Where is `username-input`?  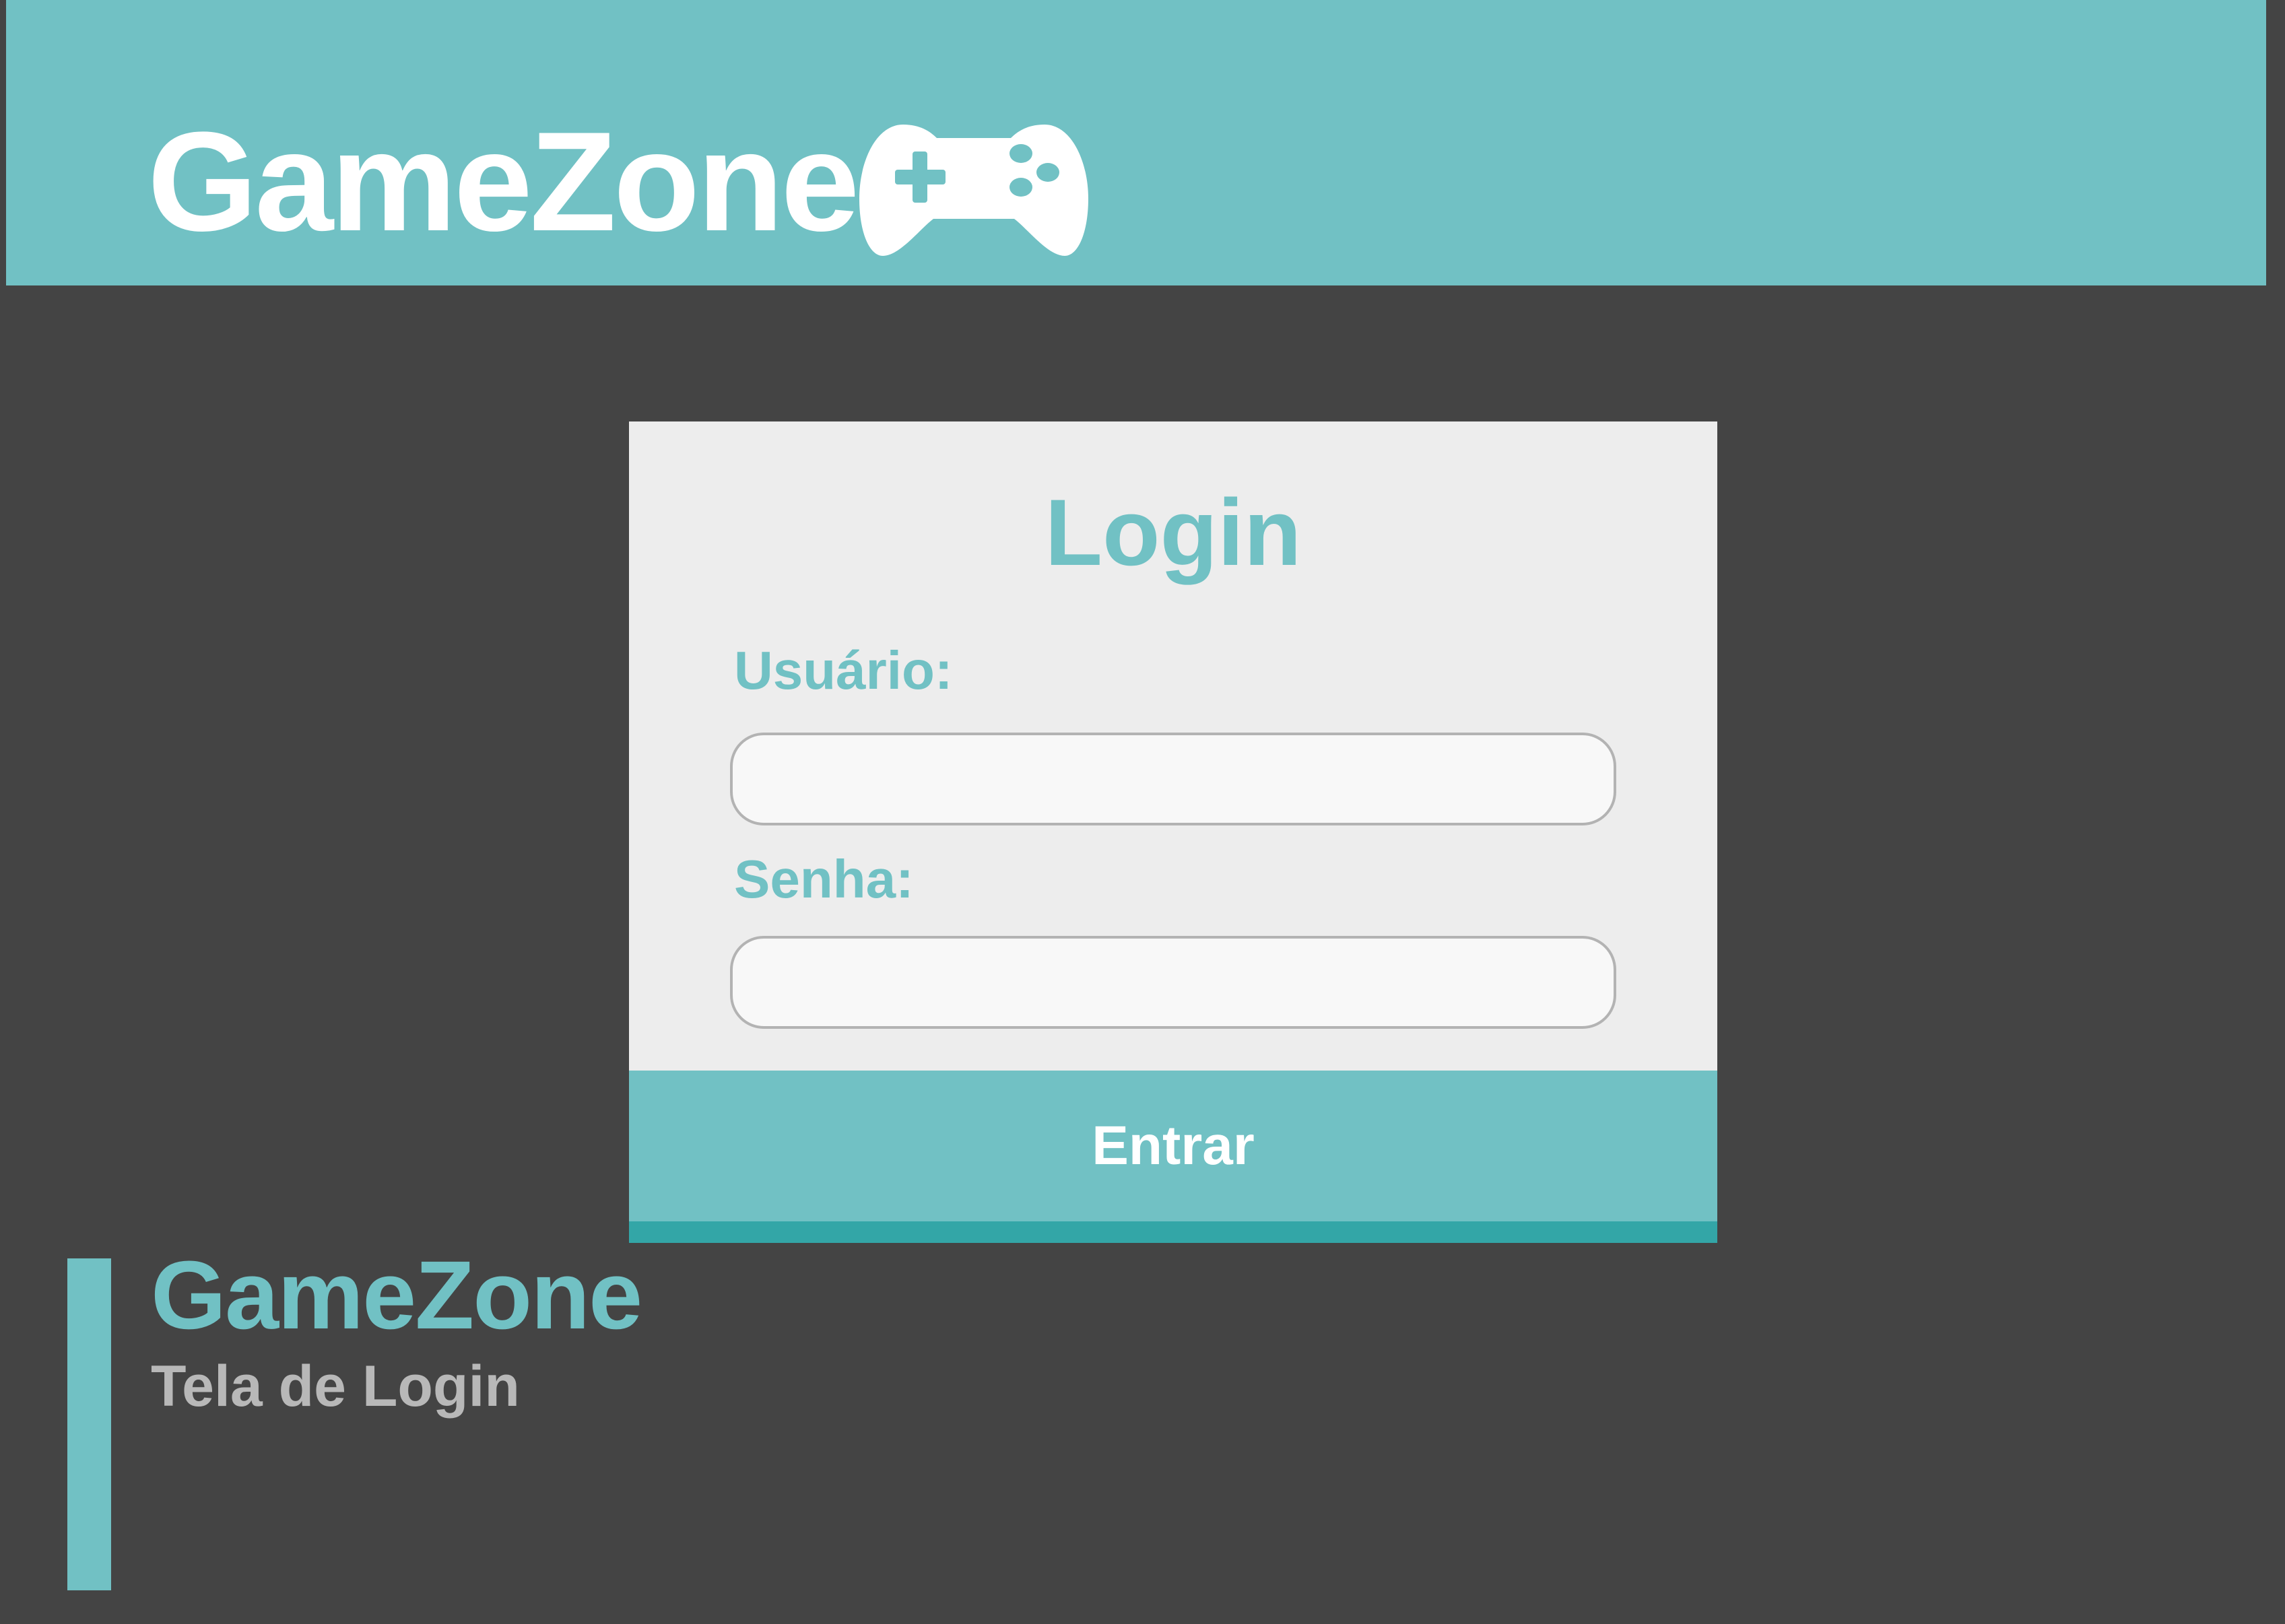 username-input is located at coordinates (1173, 779).